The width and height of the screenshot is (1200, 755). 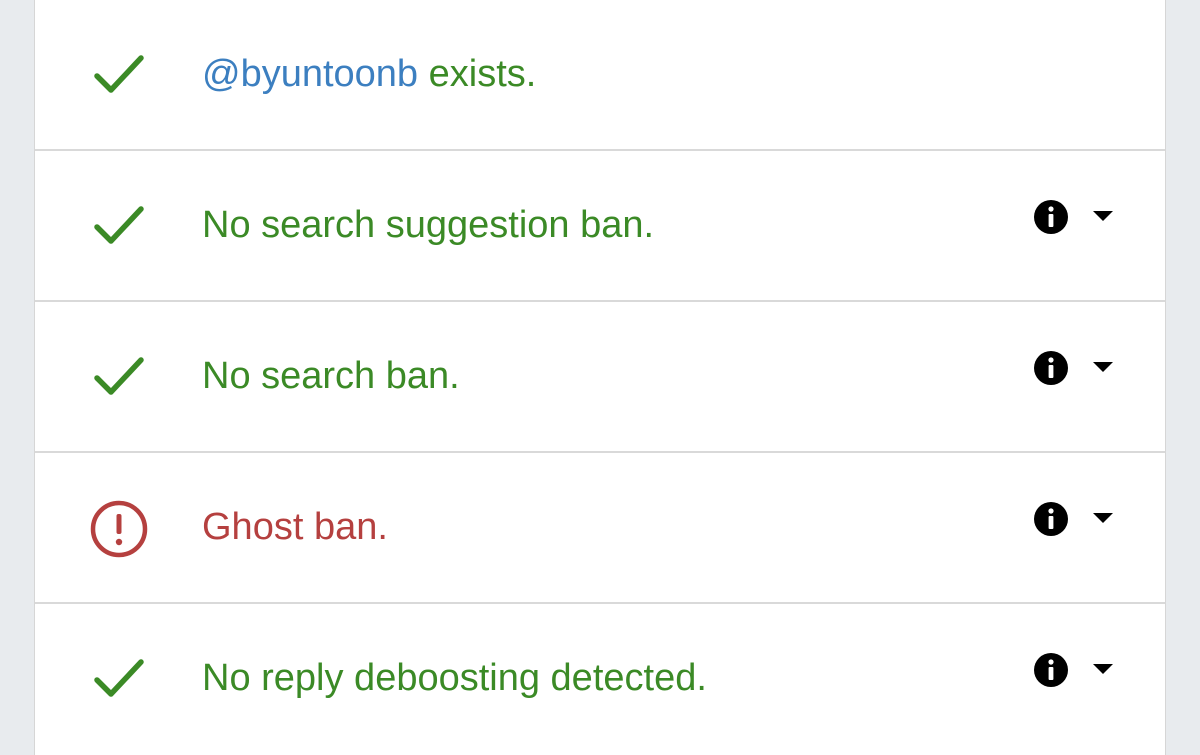 I want to click on result-text: @byuntoonb exists., so click(x=369, y=74).